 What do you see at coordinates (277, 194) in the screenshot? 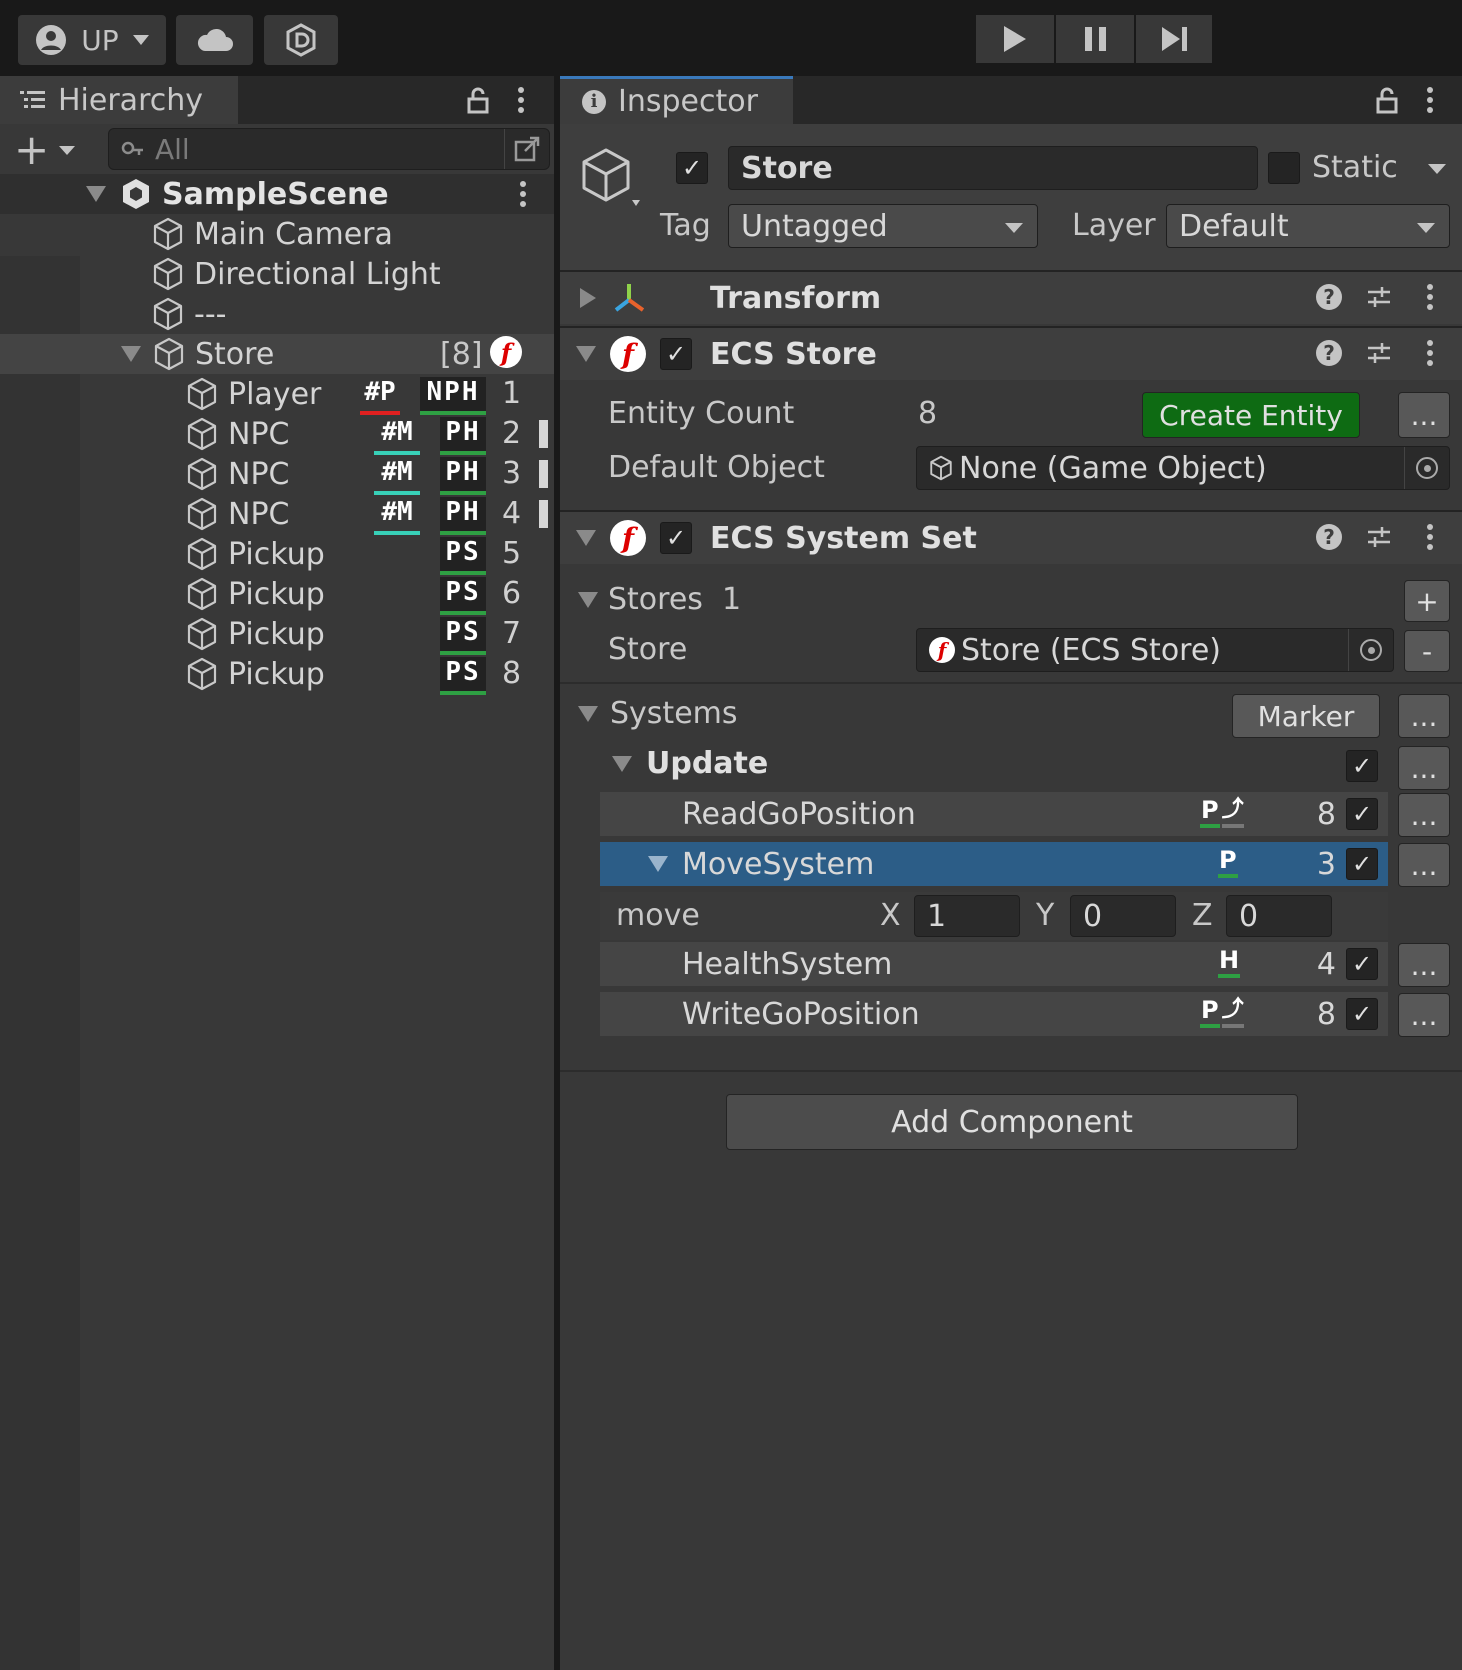
I see `scene-row: SampleScene` at bounding box center [277, 194].